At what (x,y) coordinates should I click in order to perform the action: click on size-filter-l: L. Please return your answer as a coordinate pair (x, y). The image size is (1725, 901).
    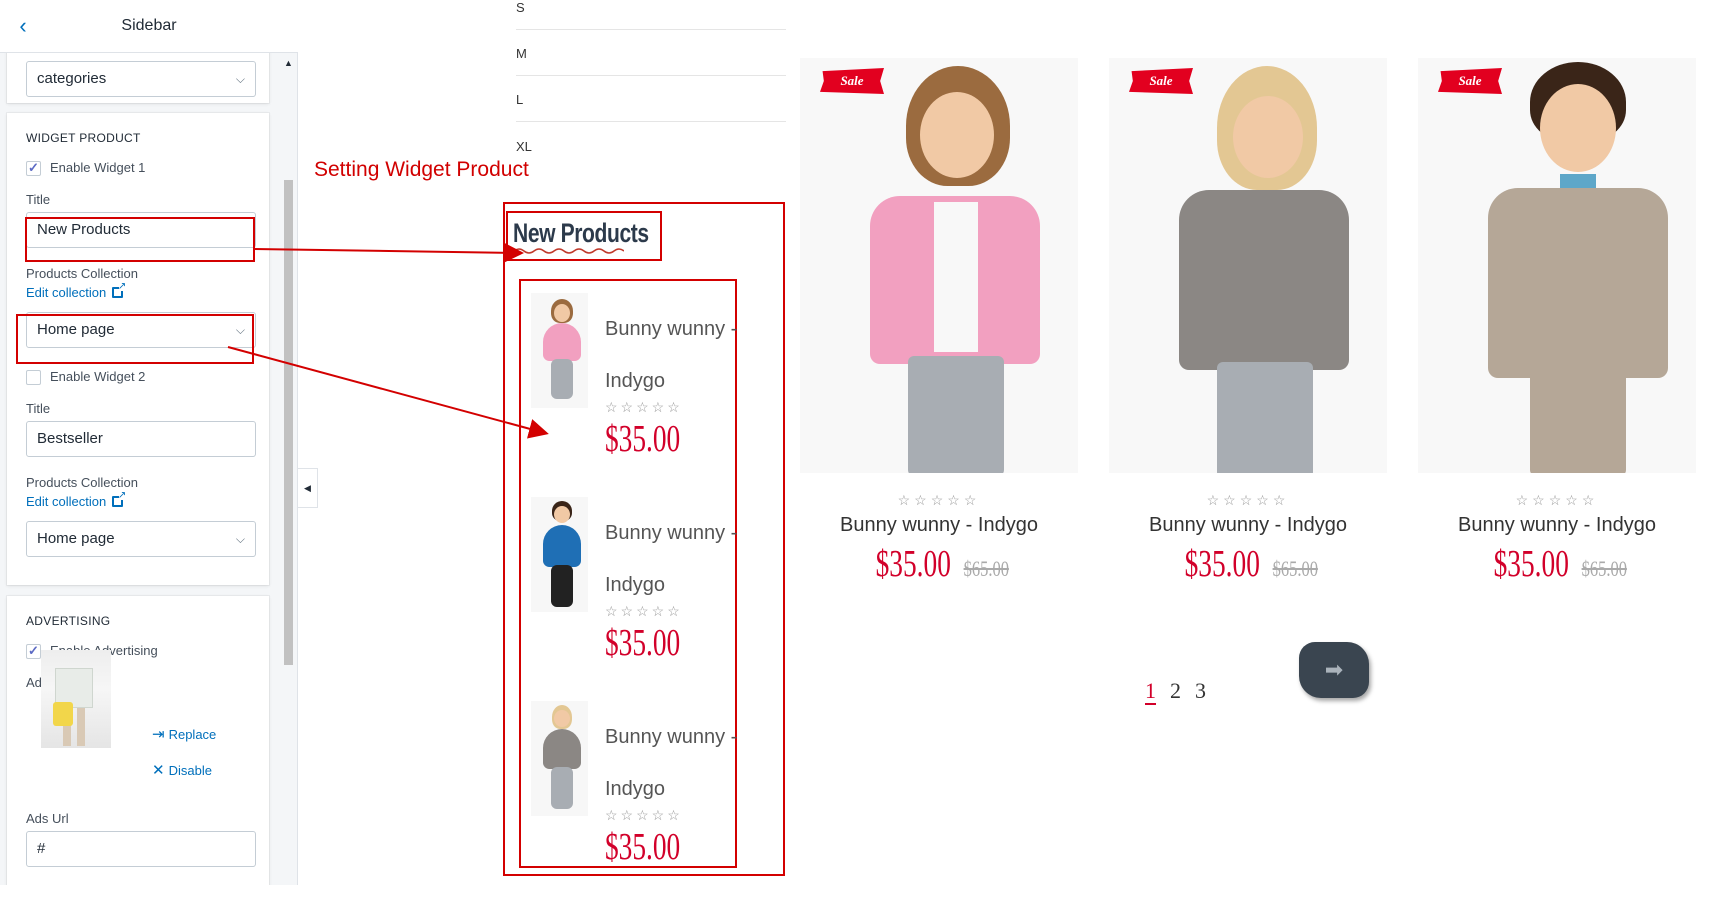
    Looking at the image, I should click on (651, 99).